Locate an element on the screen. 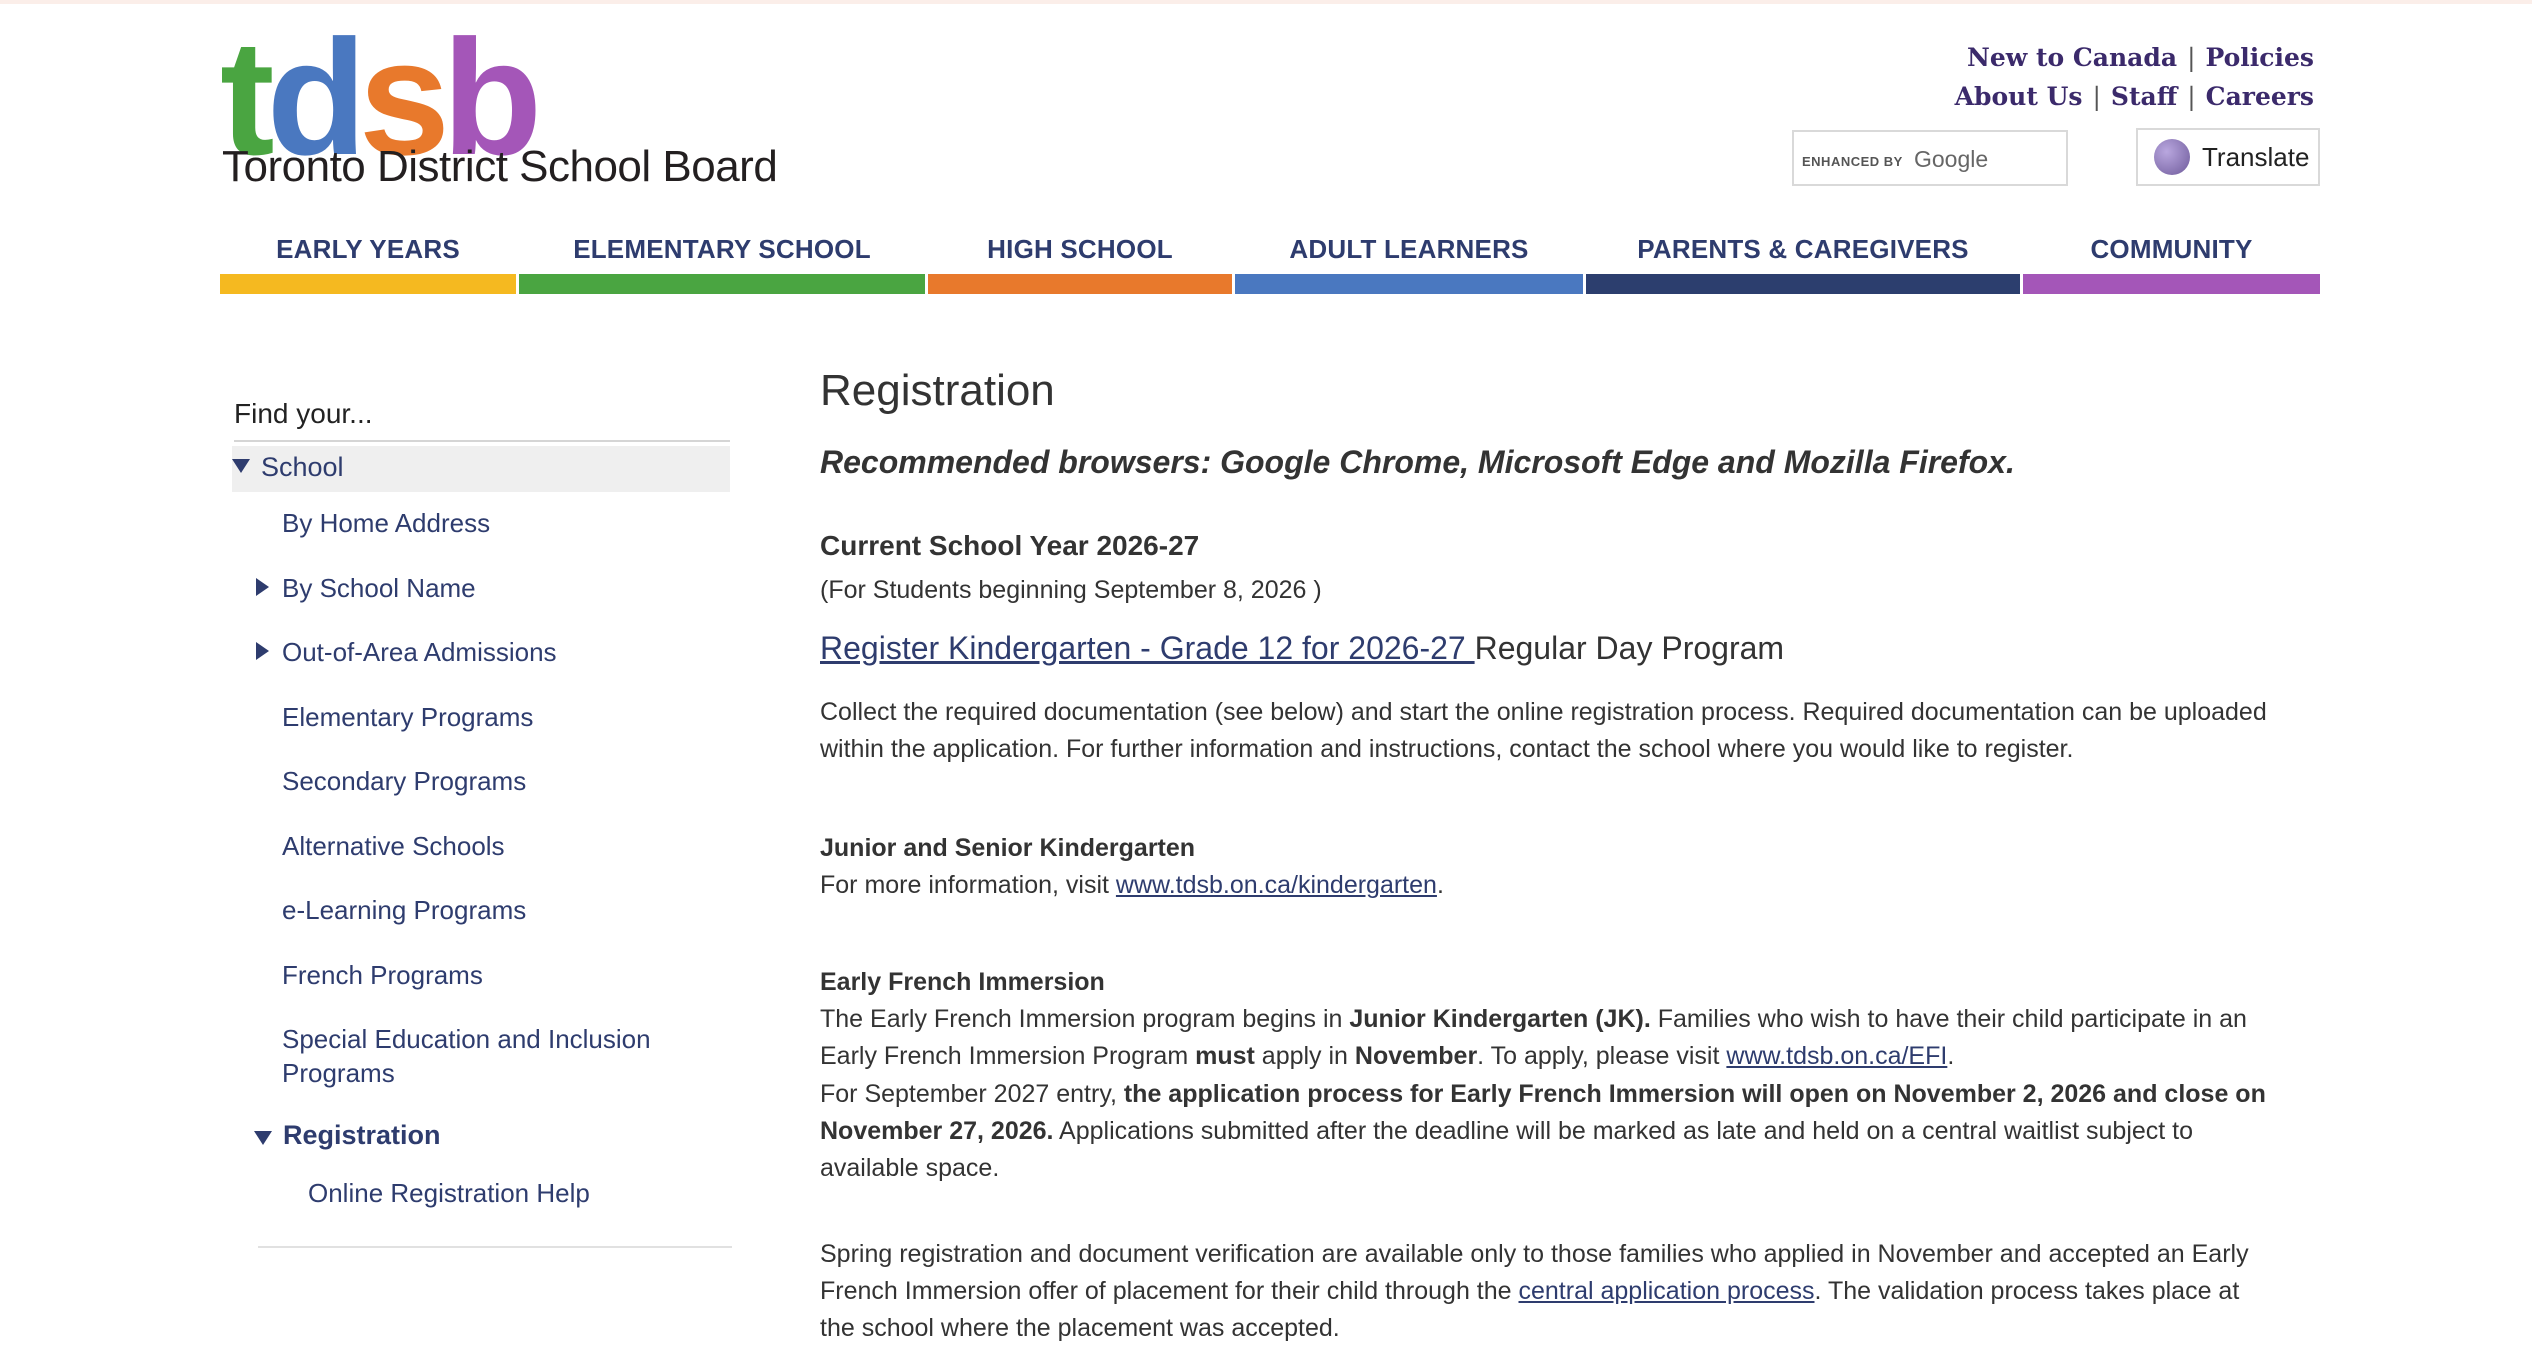  efi-heading: Early French Immersion is located at coordinates (962, 982).